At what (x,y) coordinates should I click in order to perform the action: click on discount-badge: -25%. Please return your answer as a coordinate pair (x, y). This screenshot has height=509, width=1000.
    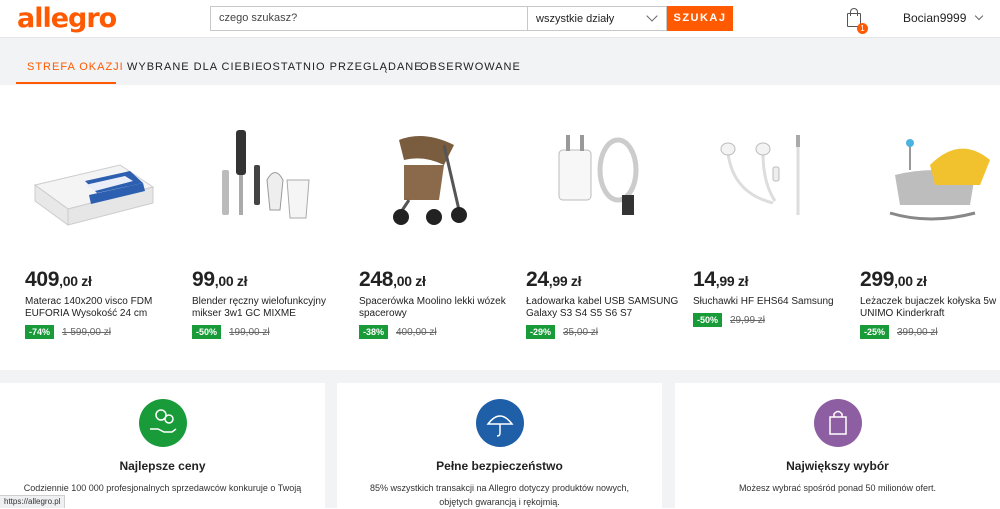
    Looking at the image, I should click on (875, 332).